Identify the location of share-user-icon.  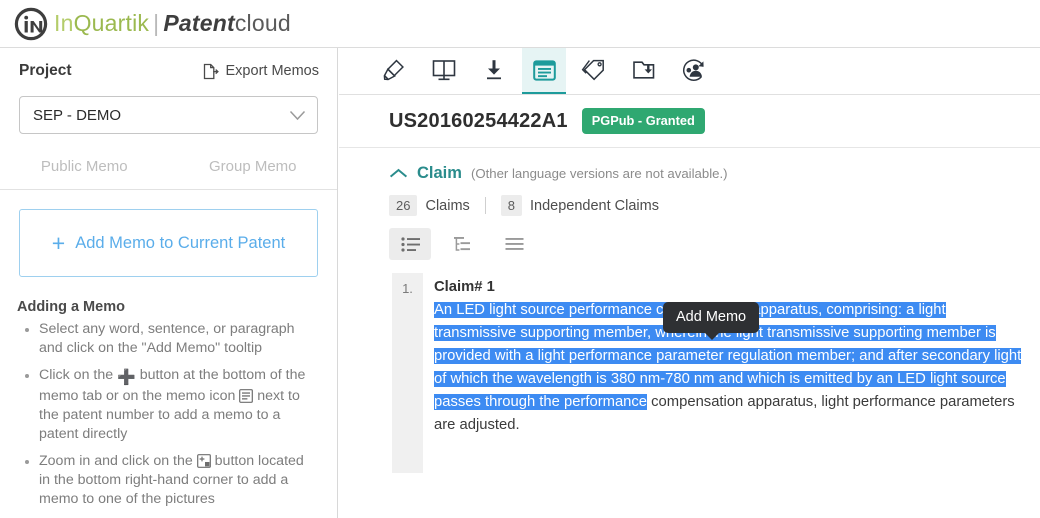
(694, 70).